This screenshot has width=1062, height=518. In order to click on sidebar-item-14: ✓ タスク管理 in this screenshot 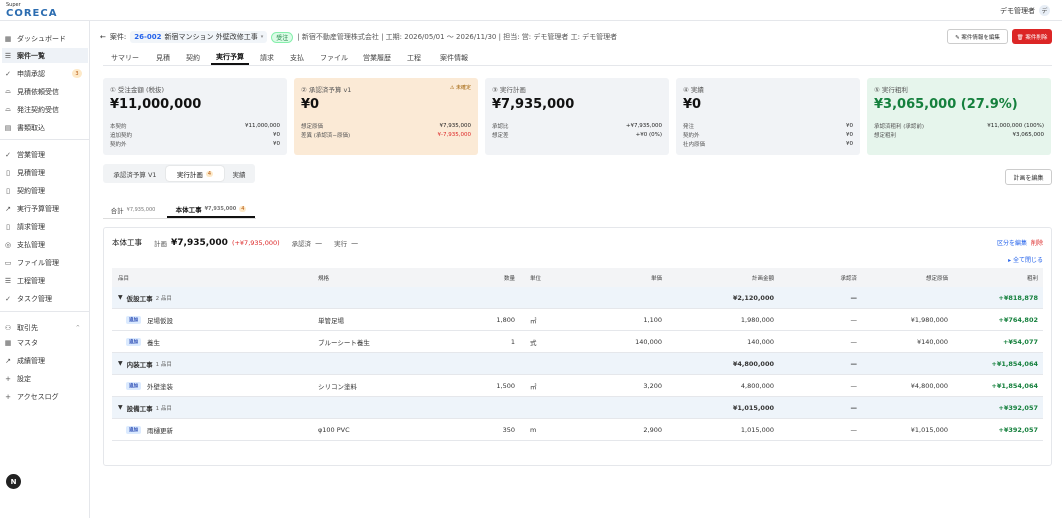, I will do `click(45, 298)`.